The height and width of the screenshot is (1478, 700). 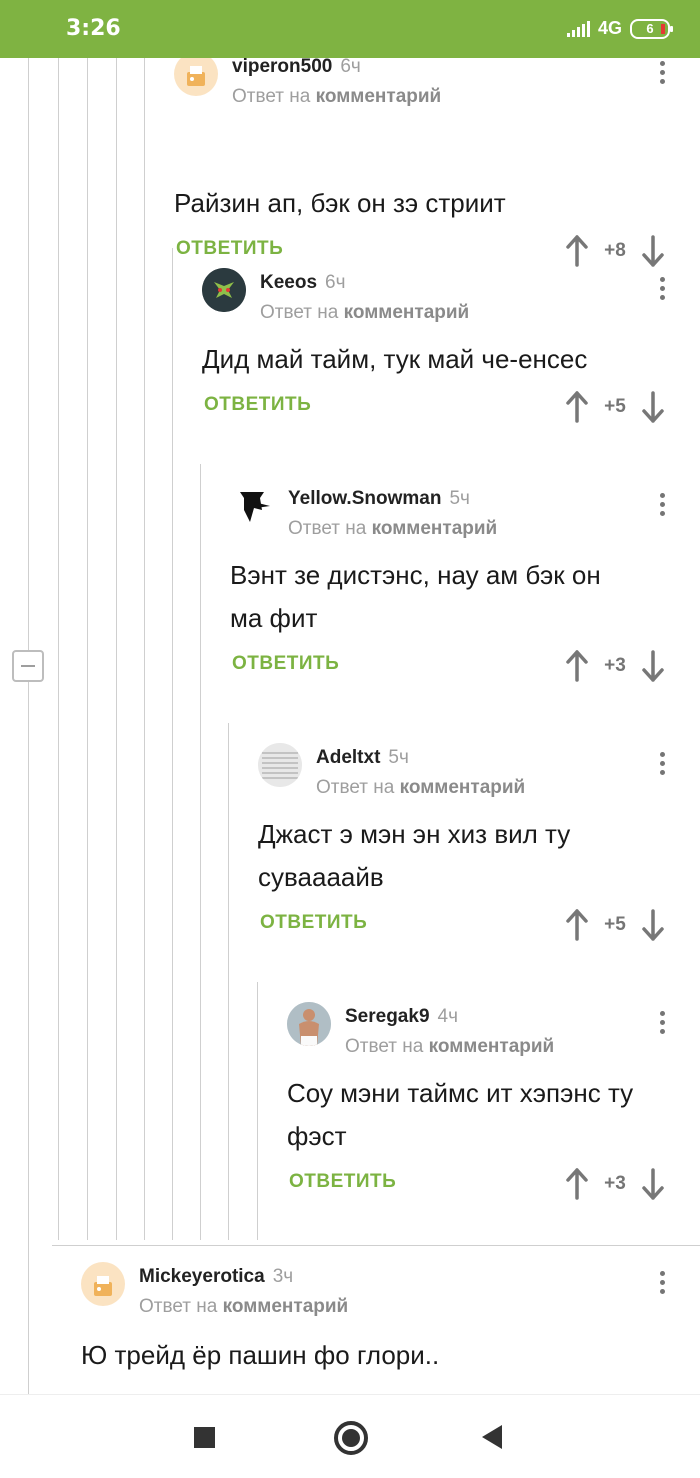 What do you see at coordinates (415, 575) in the screenshot?
I see `comment-text-line: Вэнт зе дистэнс, нау ам бэк он` at bounding box center [415, 575].